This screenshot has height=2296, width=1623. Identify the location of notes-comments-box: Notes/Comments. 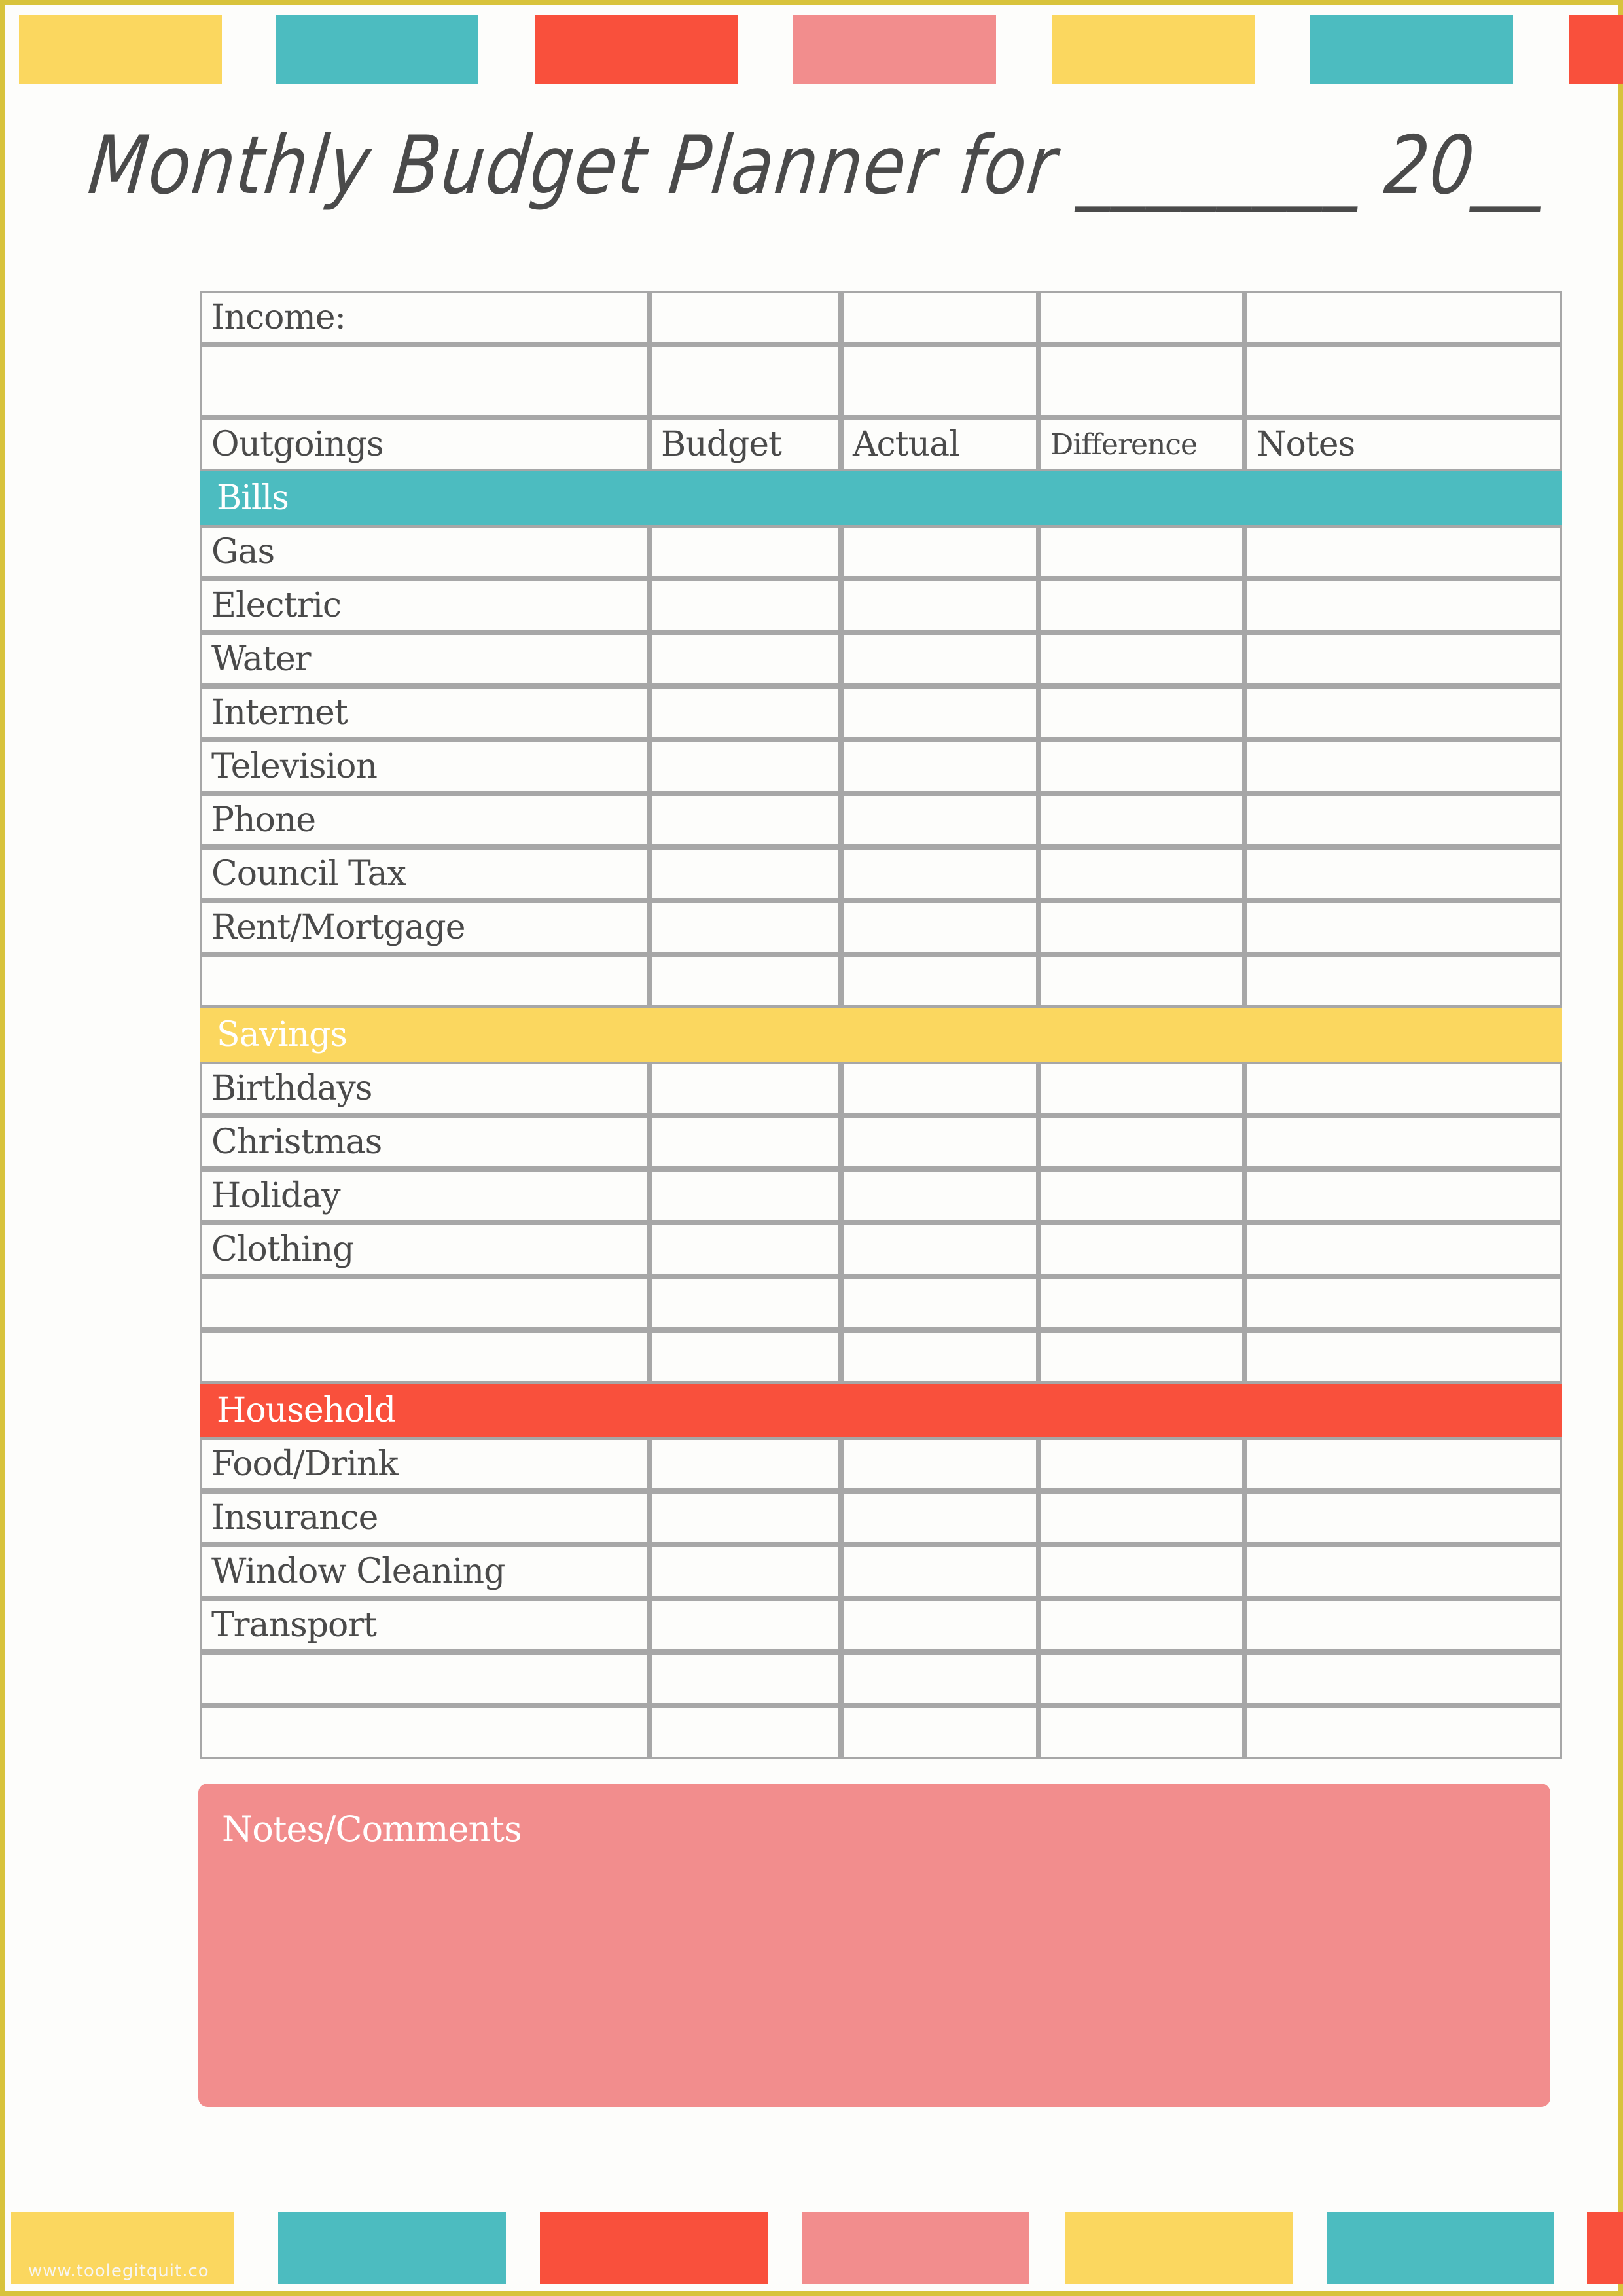
(874, 1946).